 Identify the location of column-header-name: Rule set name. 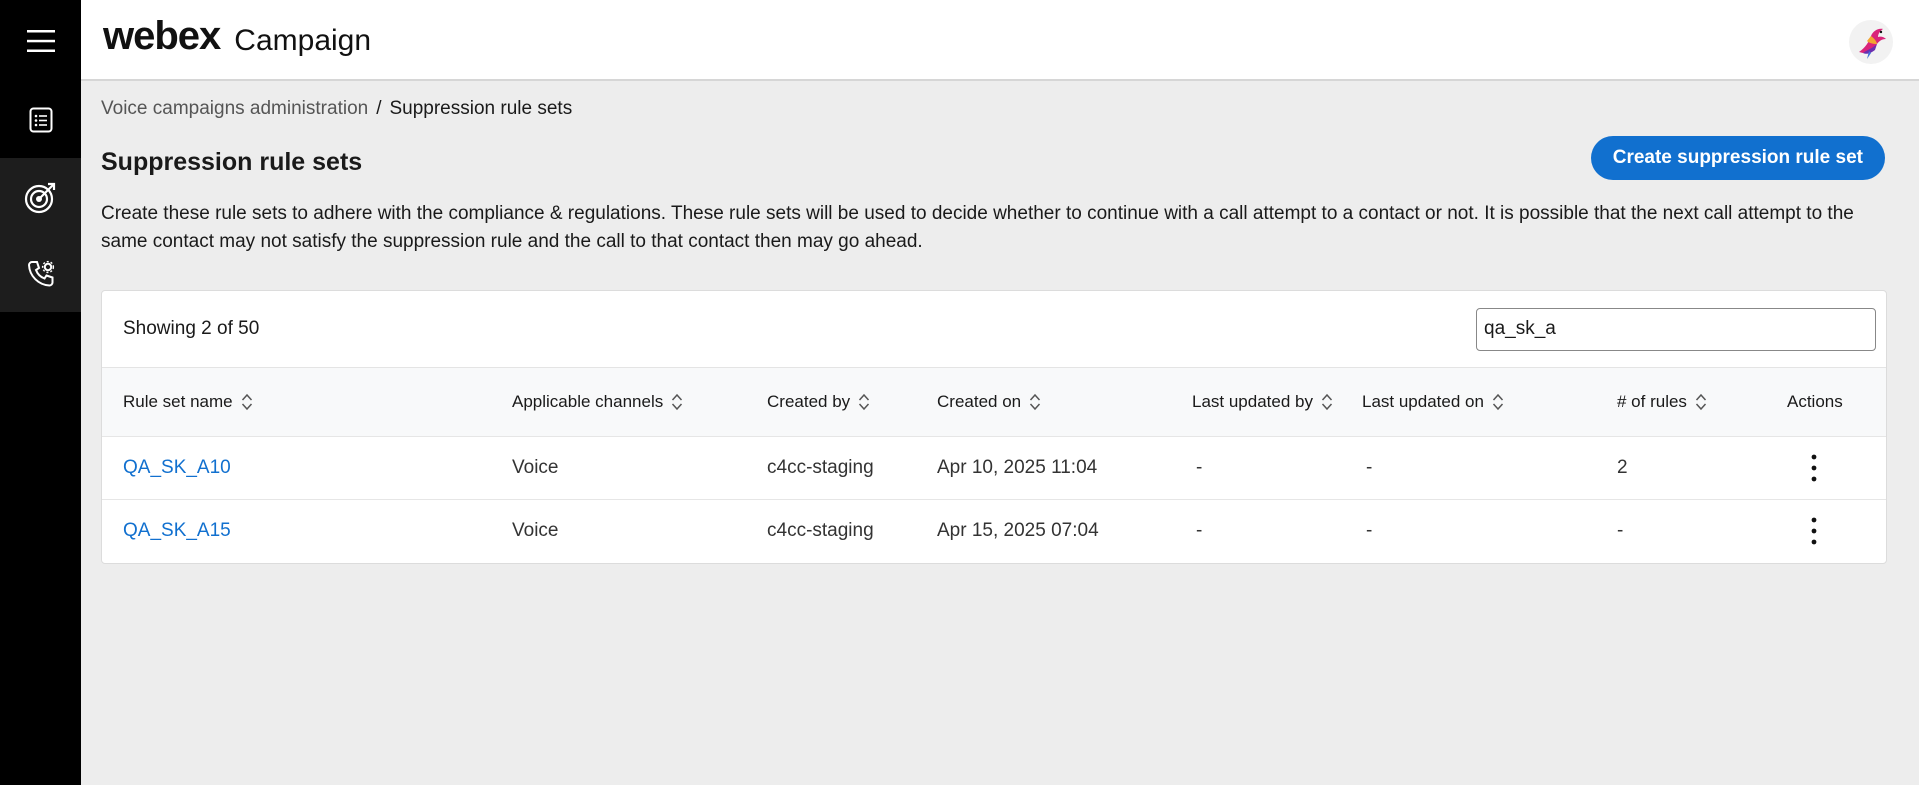
(307, 402).